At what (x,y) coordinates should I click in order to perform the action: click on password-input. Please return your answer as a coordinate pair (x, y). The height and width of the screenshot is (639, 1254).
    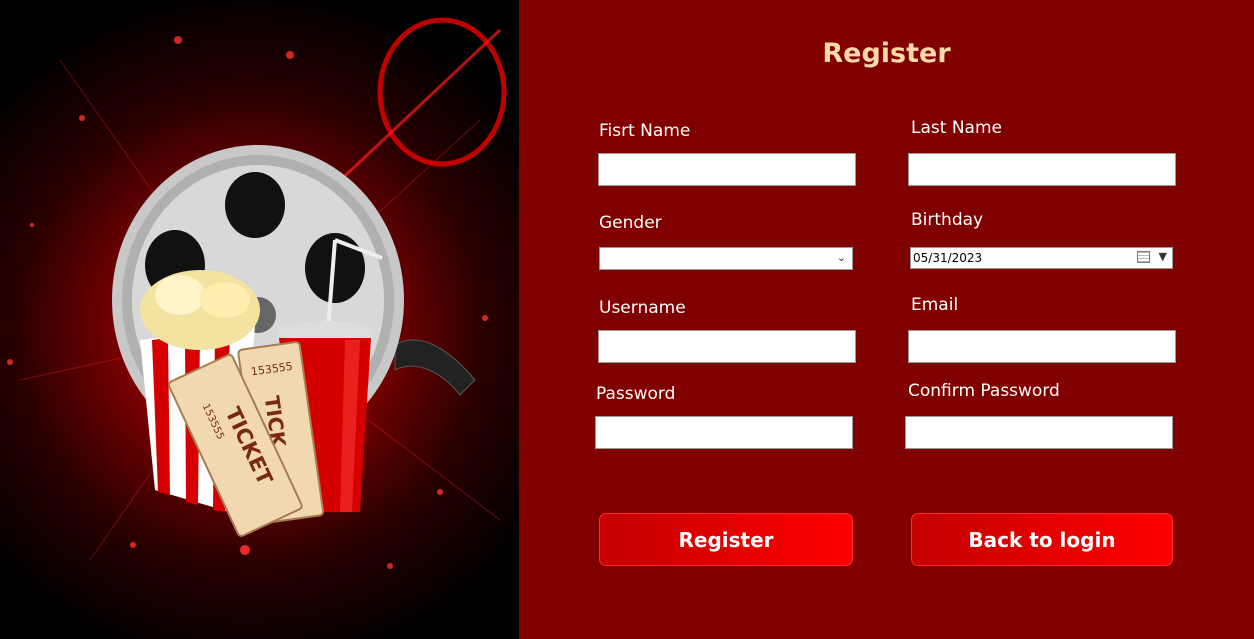
    Looking at the image, I should click on (724, 432).